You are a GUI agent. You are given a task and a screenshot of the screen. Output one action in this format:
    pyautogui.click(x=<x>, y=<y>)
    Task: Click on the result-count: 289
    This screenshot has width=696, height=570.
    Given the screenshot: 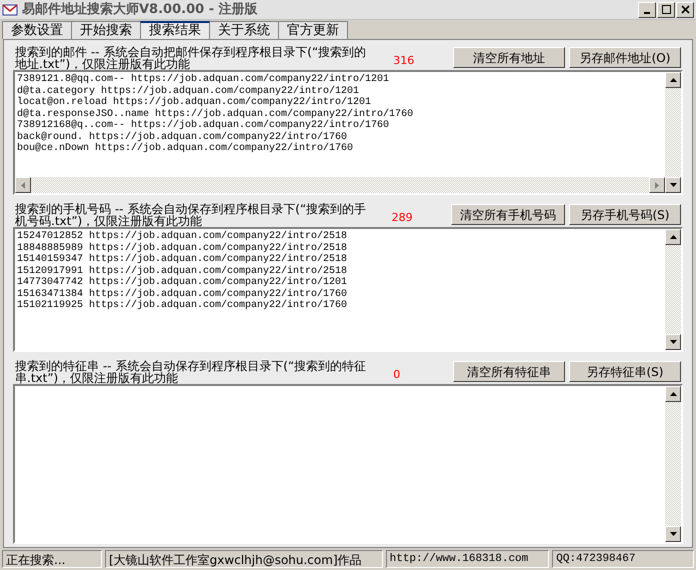 What is the action you would take?
    pyautogui.click(x=403, y=218)
    